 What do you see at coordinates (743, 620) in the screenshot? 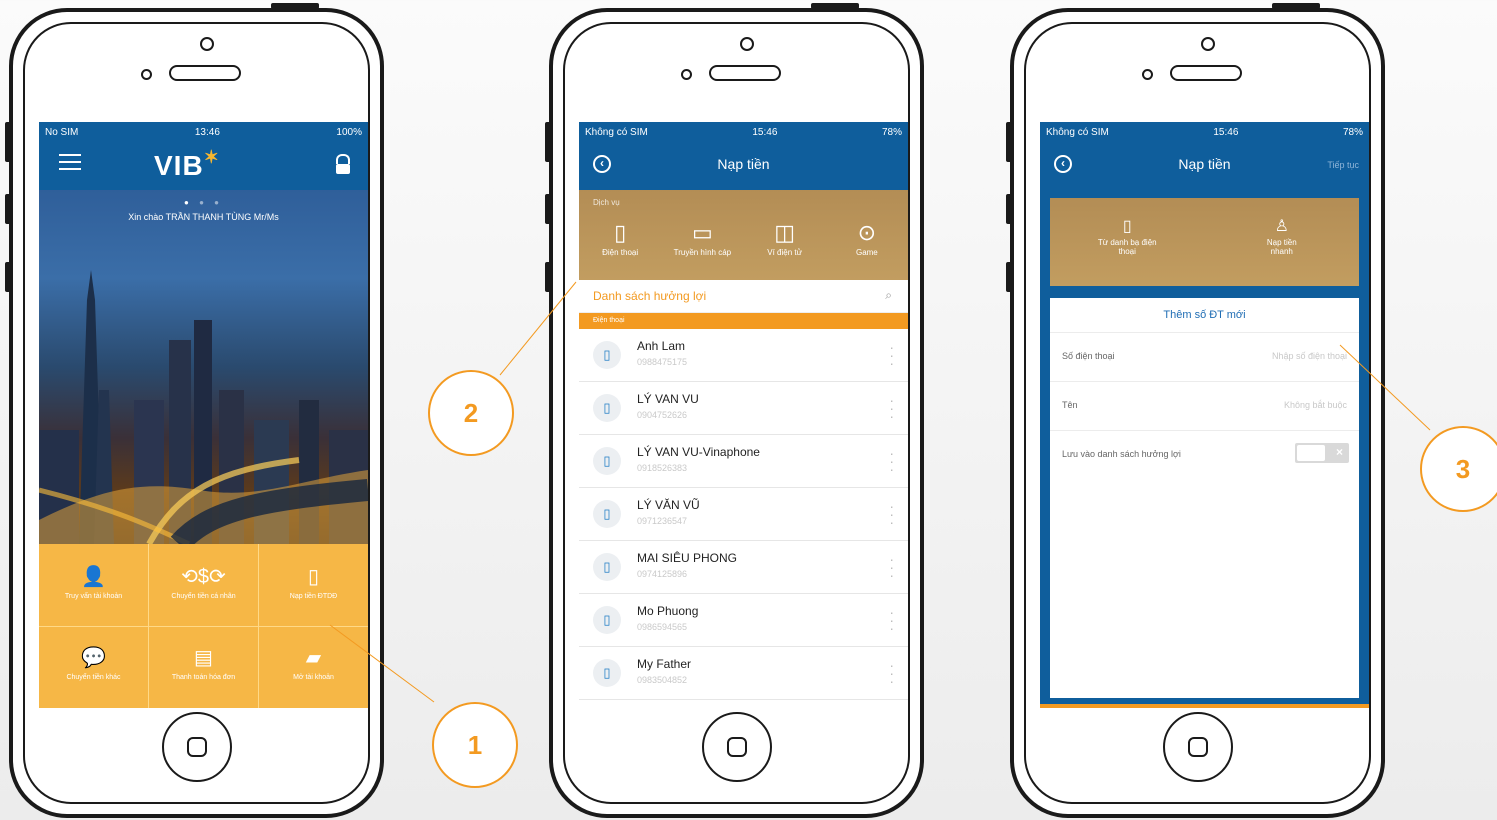
I see `list-item: ▯ Mo Phuong 0986594565 · · ·` at bounding box center [743, 620].